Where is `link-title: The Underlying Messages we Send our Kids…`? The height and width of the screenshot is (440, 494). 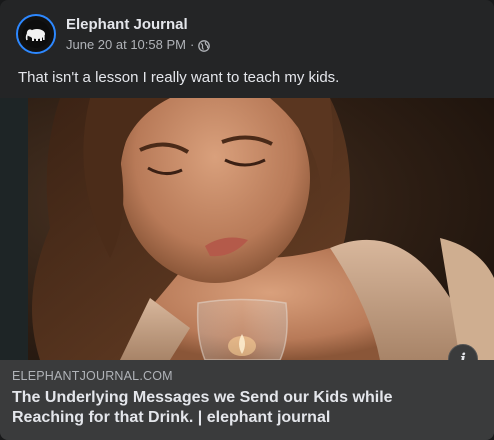
link-title: The Underlying Messages we Send our Kids… is located at coordinates (227, 408).